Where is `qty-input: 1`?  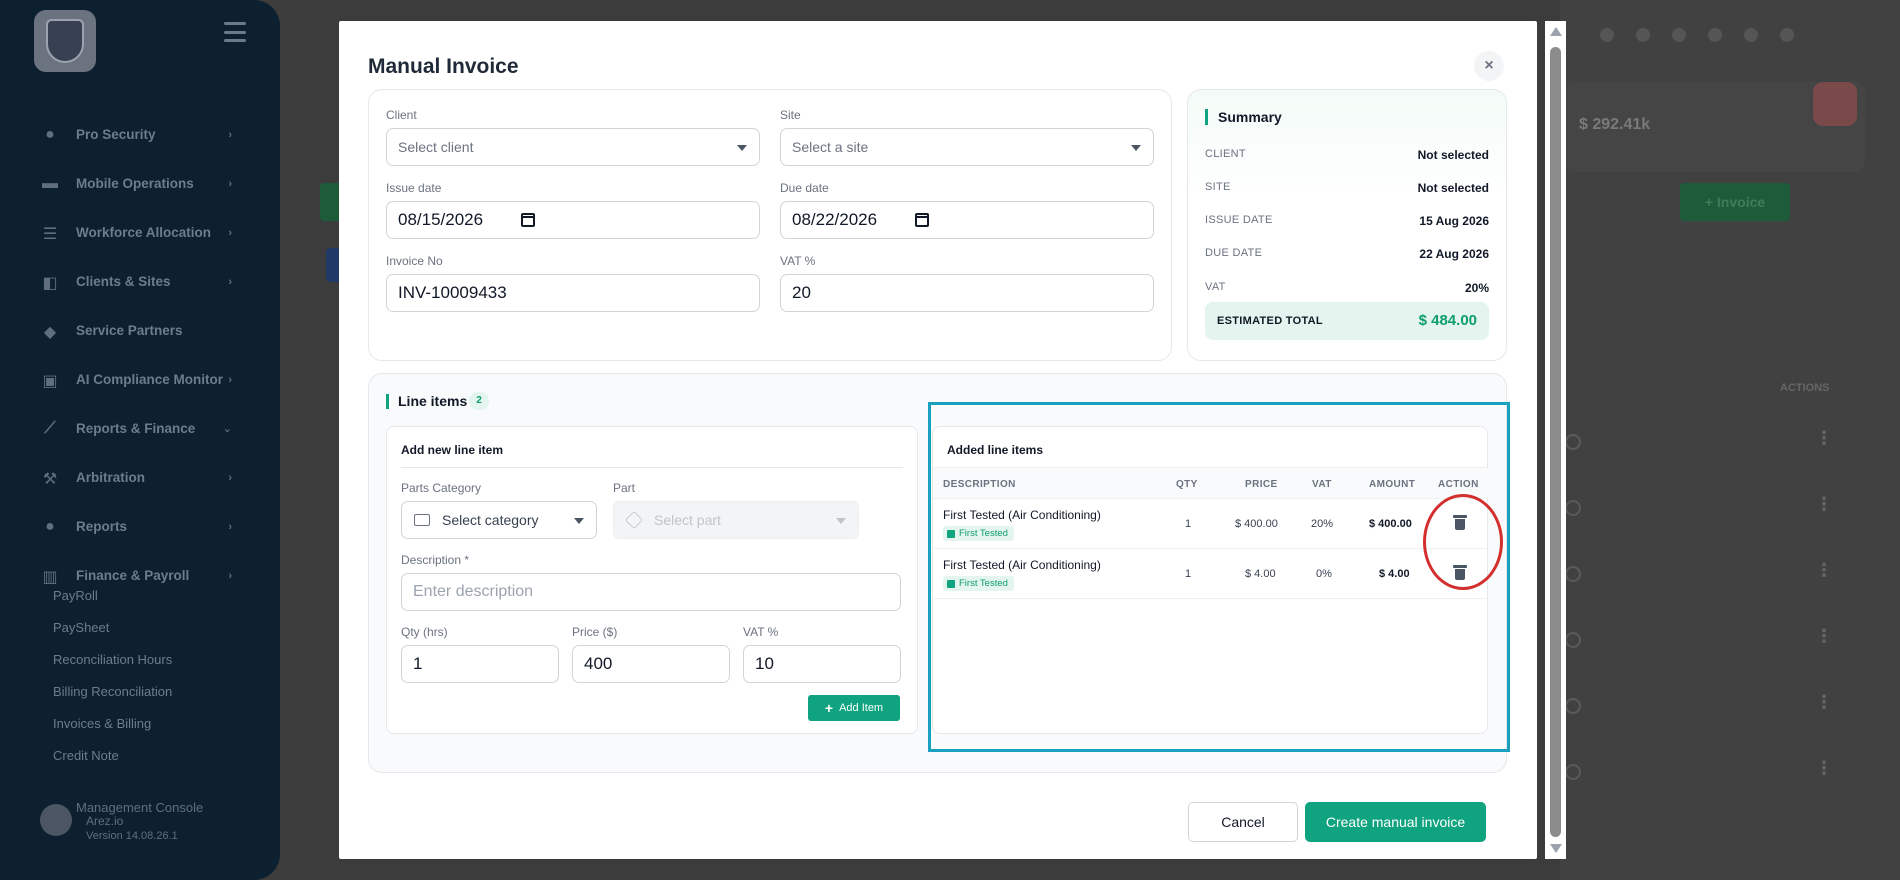
qty-input: 1 is located at coordinates (480, 664).